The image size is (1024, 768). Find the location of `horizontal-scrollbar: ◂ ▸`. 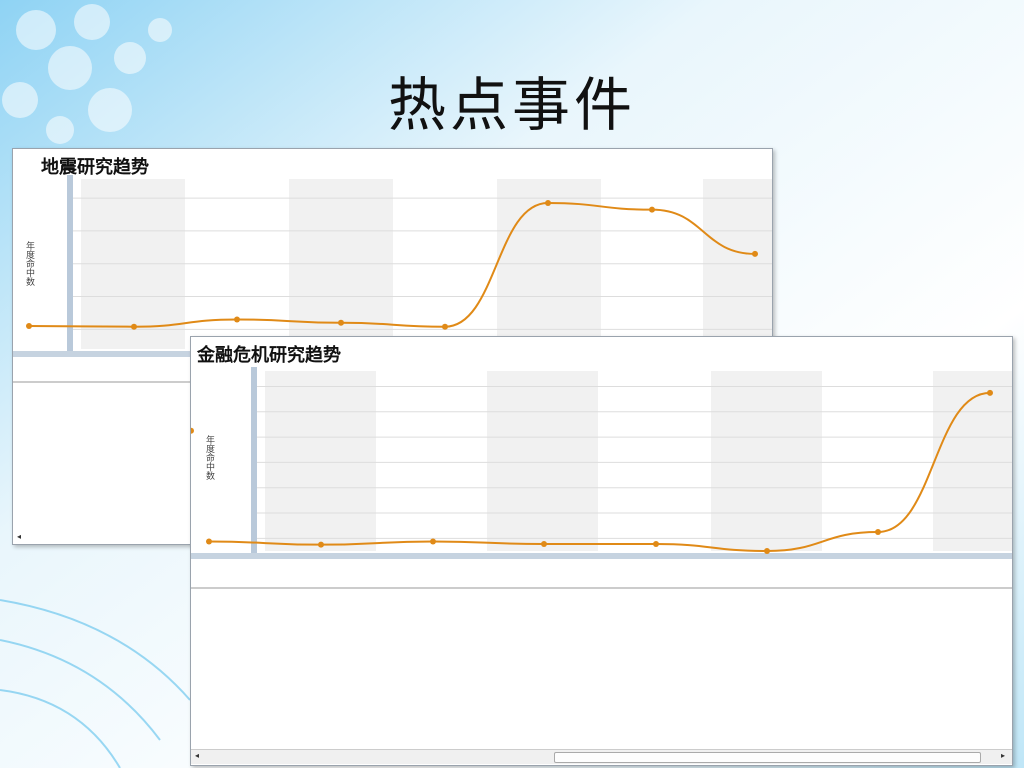

horizontal-scrollbar: ◂ ▸ is located at coordinates (601, 756).